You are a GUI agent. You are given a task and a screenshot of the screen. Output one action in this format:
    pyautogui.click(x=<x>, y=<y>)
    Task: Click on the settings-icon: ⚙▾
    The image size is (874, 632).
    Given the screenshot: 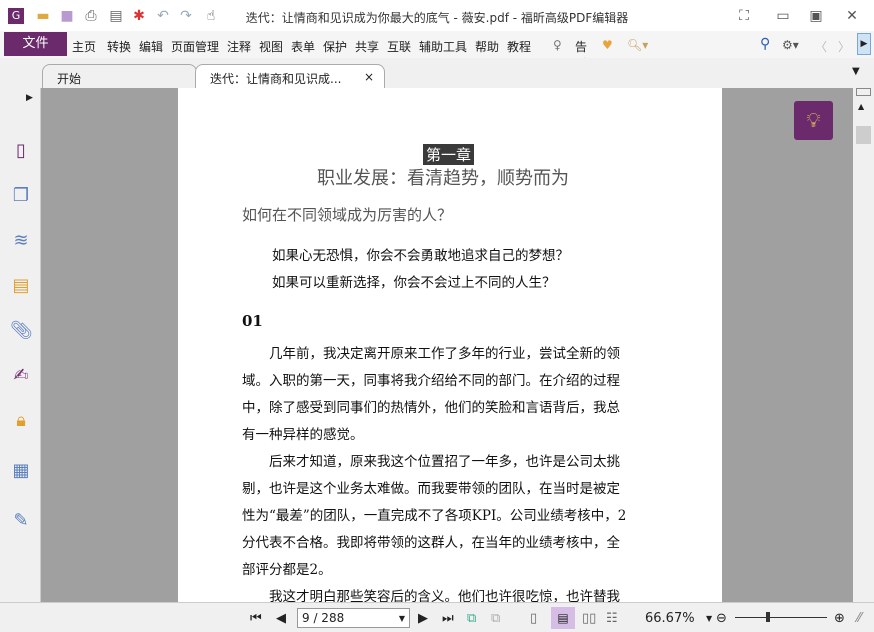 What is the action you would take?
    pyautogui.click(x=790, y=45)
    